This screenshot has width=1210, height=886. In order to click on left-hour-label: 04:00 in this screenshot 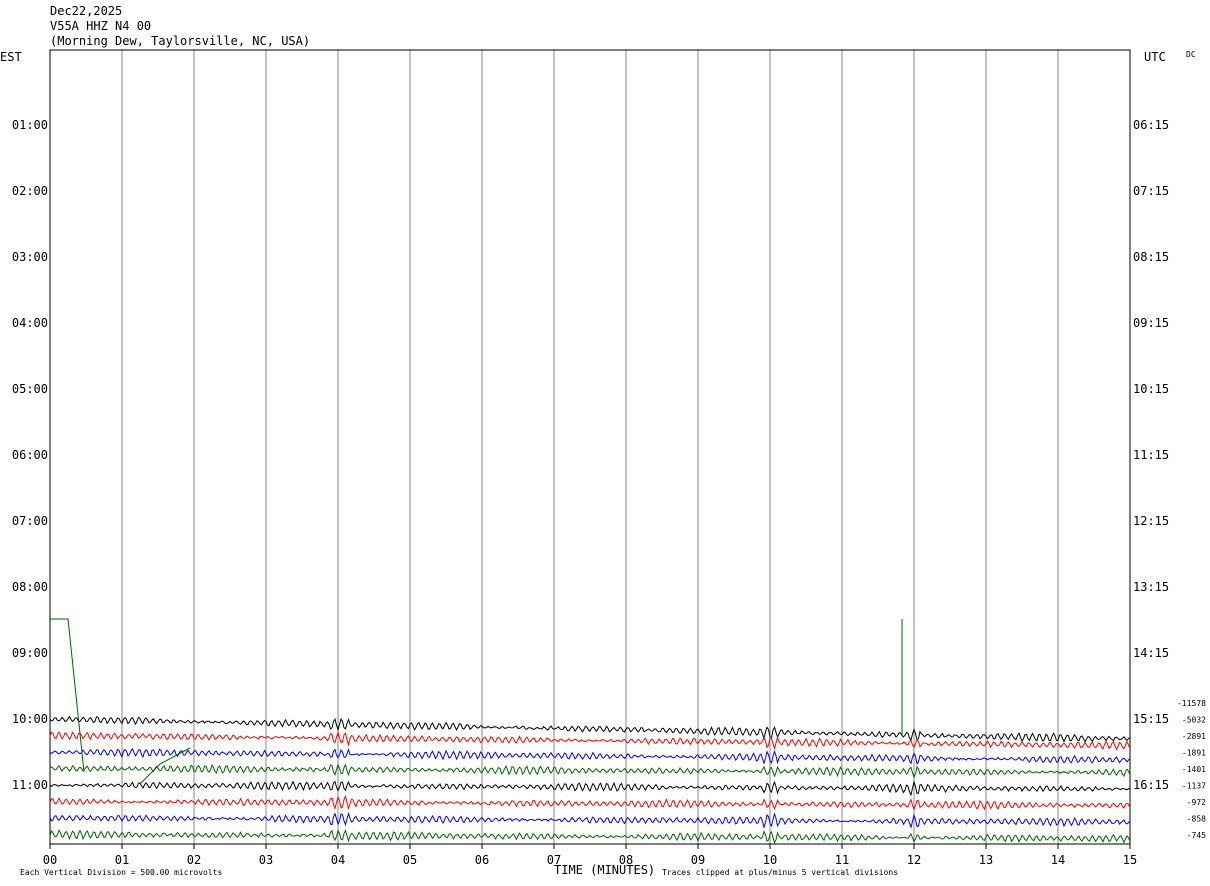, I will do `click(30, 323)`.